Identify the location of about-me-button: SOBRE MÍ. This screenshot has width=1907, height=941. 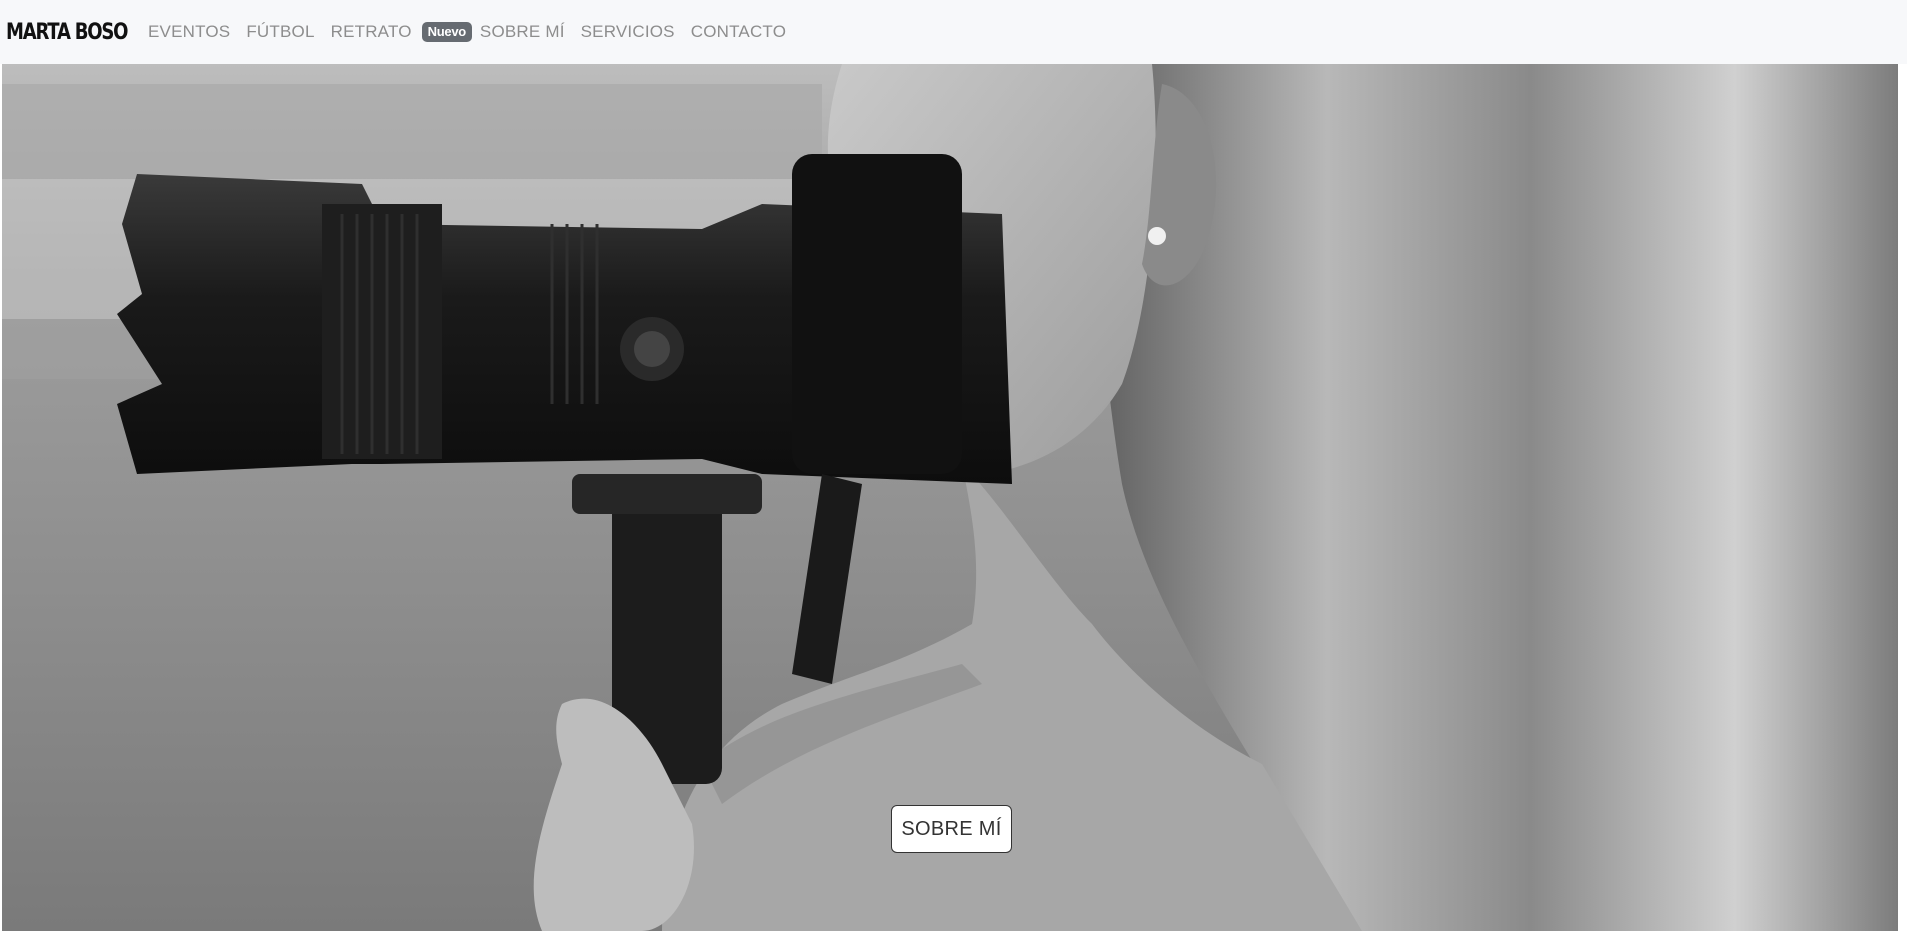
(951, 829).